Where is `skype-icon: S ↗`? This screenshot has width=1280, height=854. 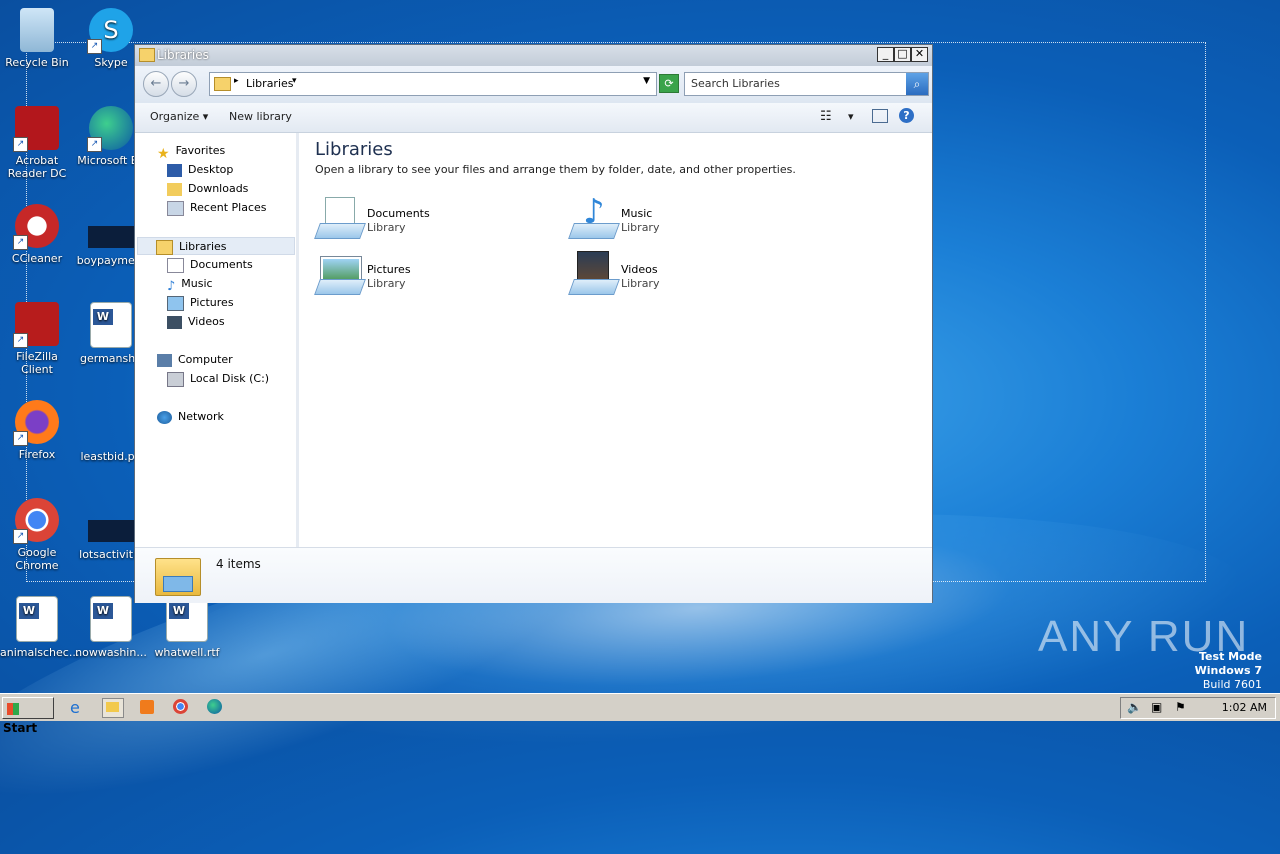 skype-icon: S ↗ is located at coordinates (110, 31).